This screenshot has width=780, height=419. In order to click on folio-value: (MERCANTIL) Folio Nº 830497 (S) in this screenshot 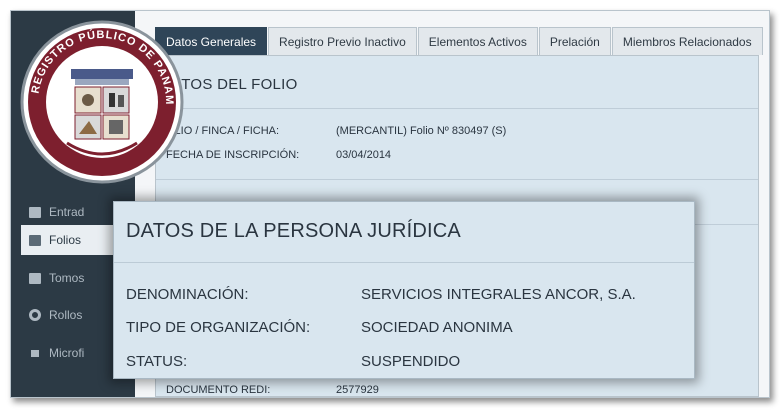, I will do `click(421, 131)`.